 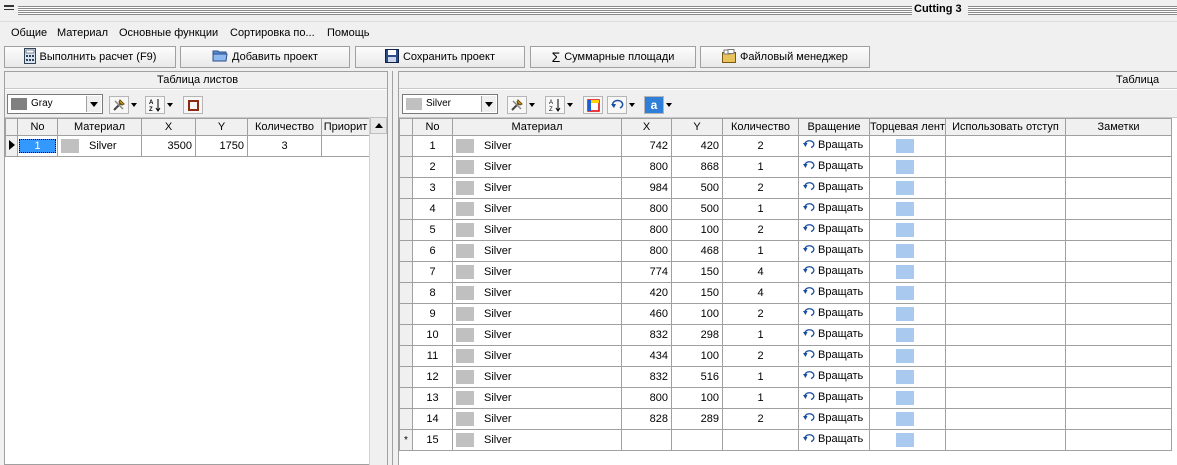 I want to click on details-color-button, so click(x=593, y=105).